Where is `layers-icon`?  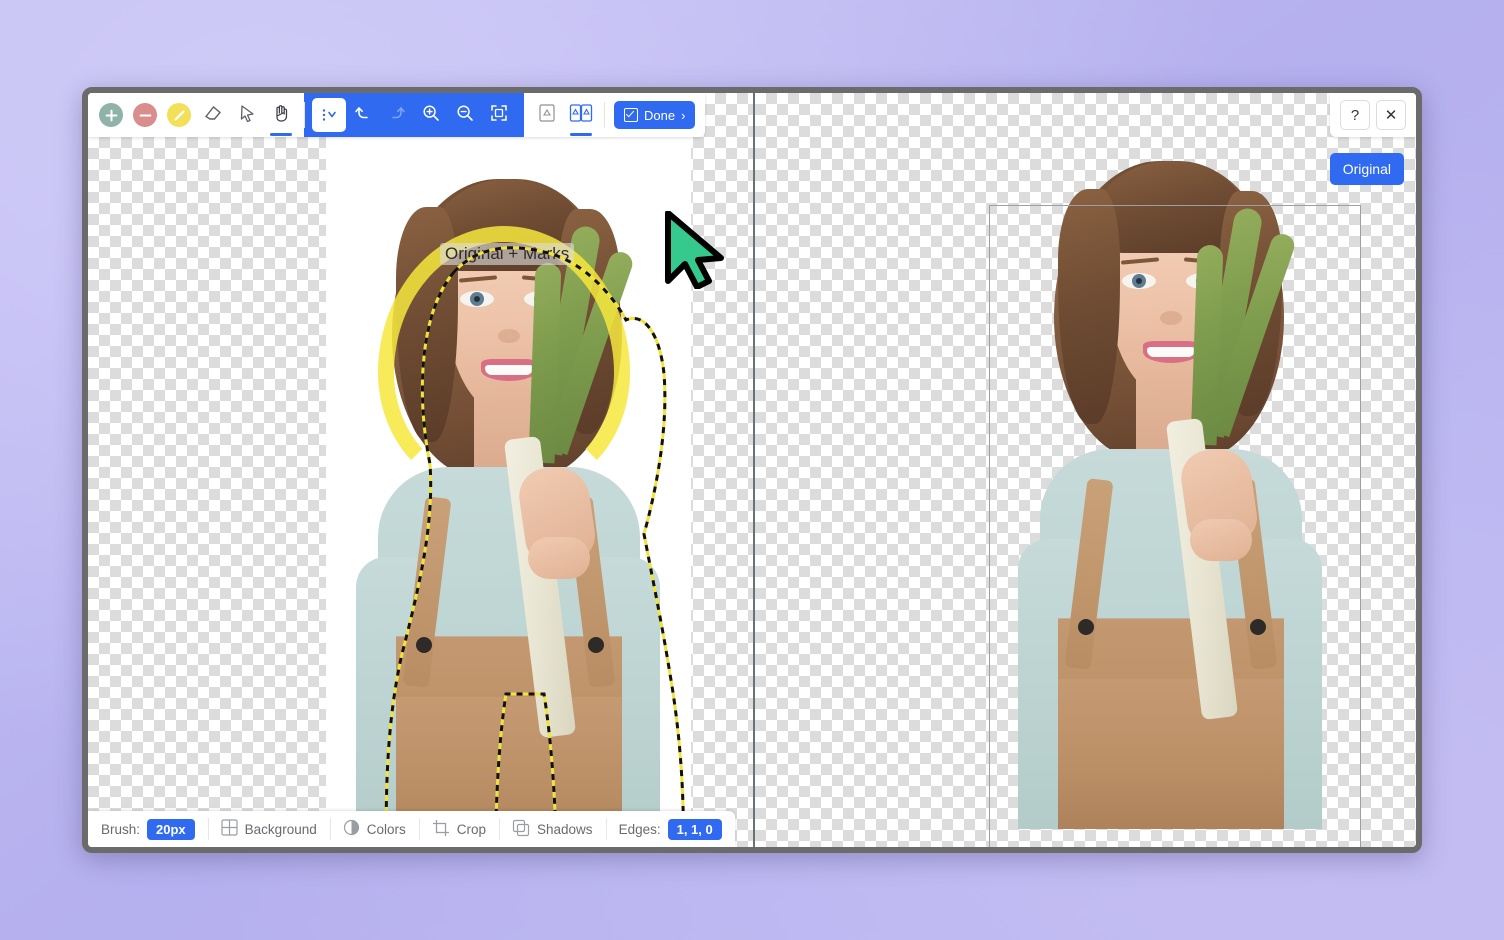
layers-icon is located at coordinates (521, 829).